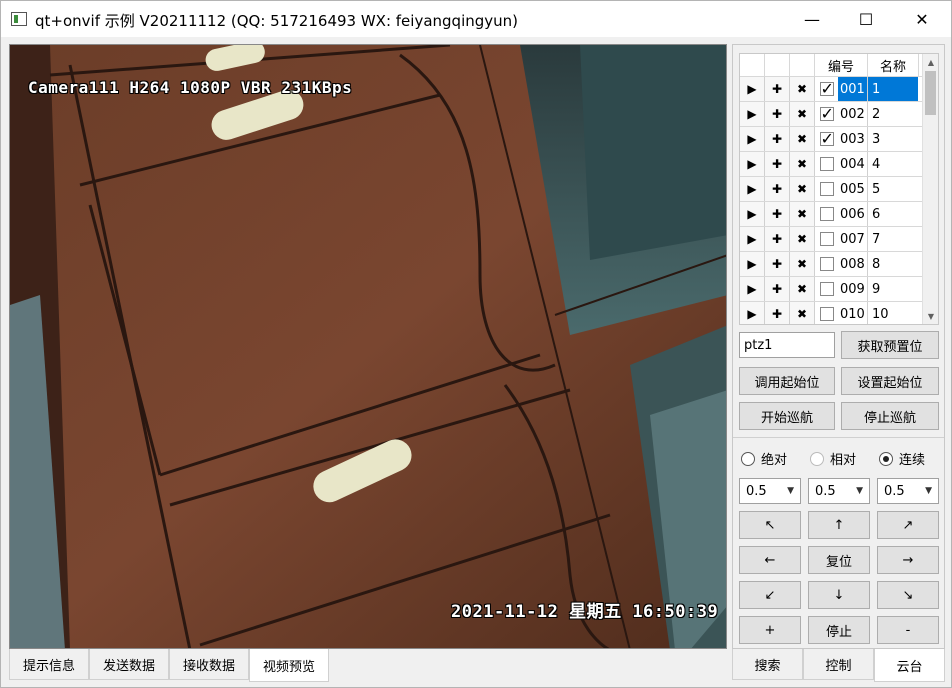 This screenshot has width=952, height=688. Describe the element at coordinates (853, 264) in the screenshot. I see `row-number: 008` at that location.